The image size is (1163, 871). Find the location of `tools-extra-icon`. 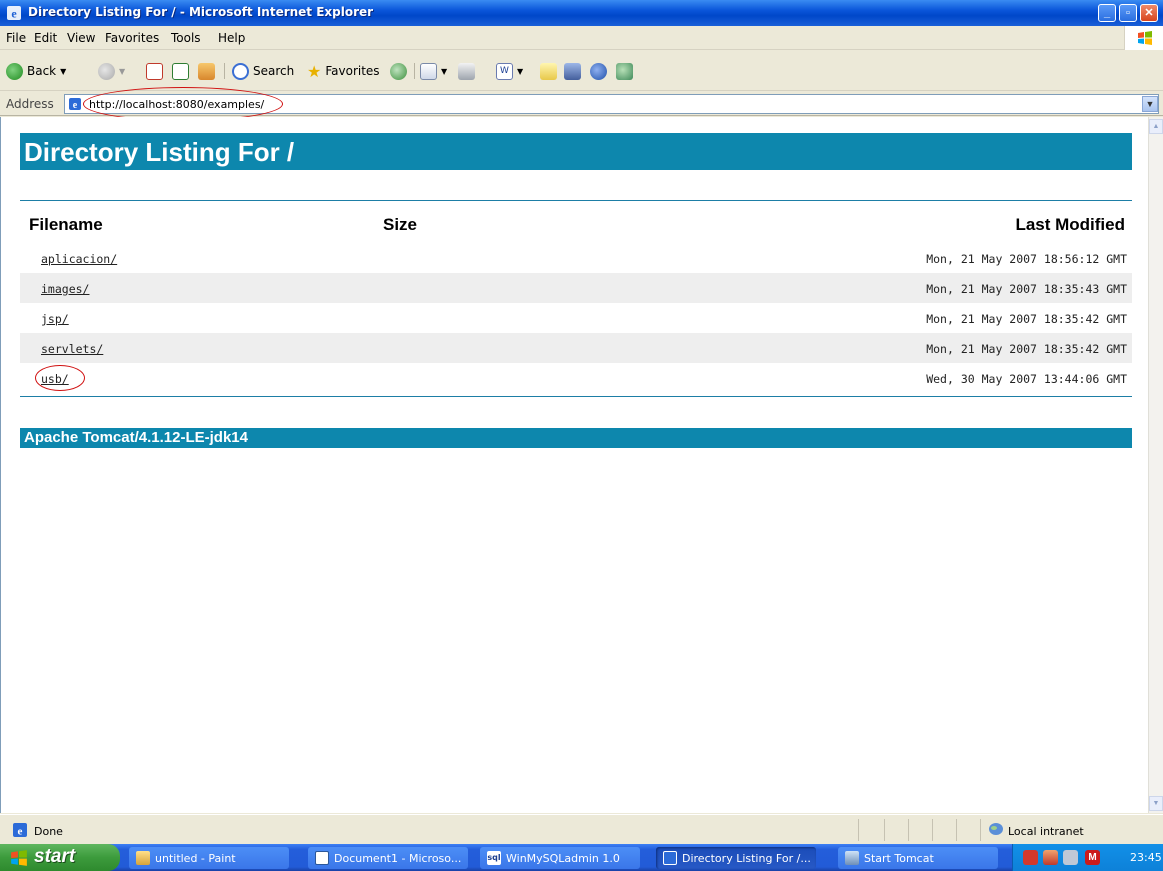

tools-extra-icon is located at coordinates (624, 71).